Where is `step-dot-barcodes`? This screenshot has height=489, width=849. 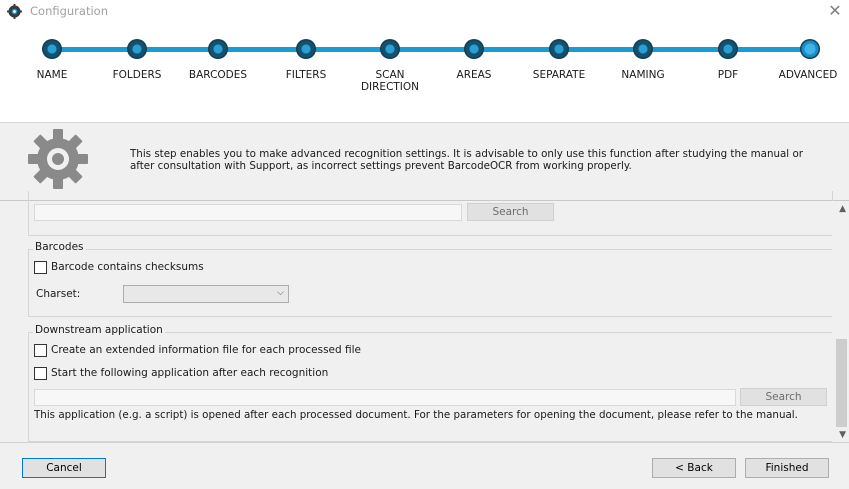
step-dot-barcodes is located at coordinates (218, 49).